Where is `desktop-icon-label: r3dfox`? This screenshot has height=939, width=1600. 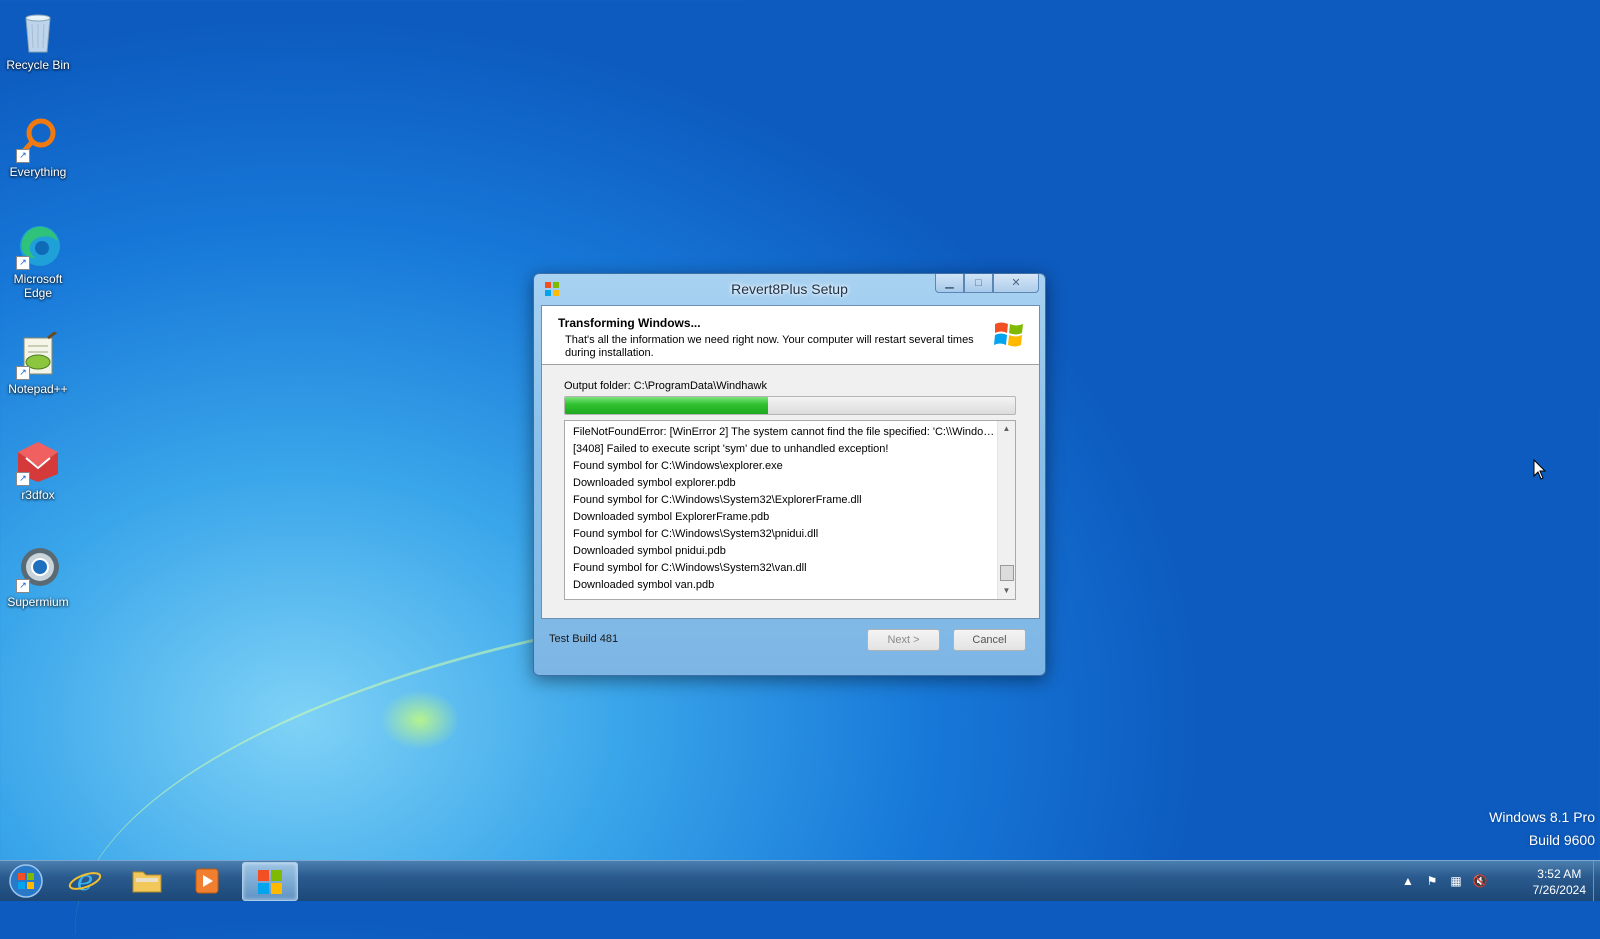
desktop-icon-label: r3dfox is located at coordinates (38, 495).